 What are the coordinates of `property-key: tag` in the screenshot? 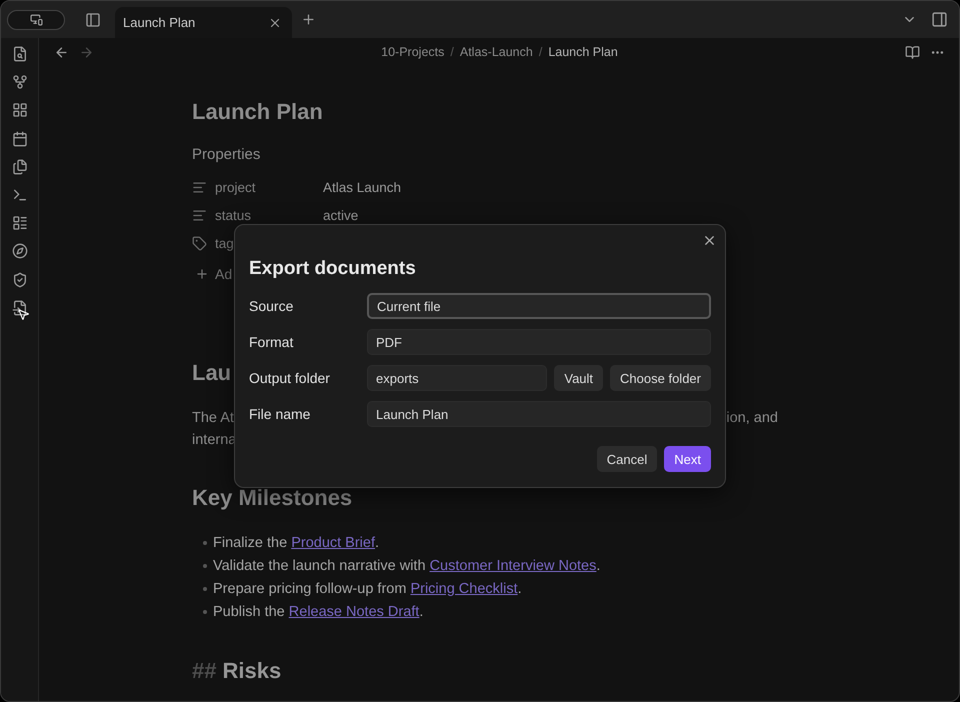 It's located at (224, 243).